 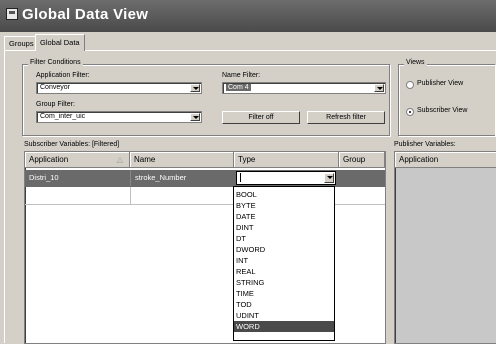 I want to click on dropdown-option-string: STRING, so click(x=284, y=282).